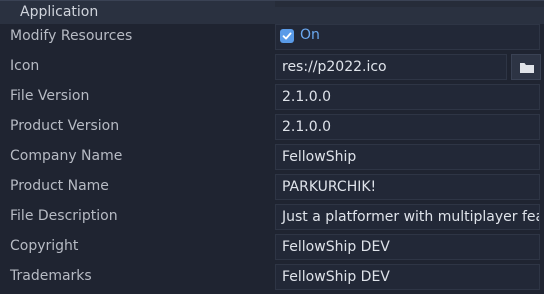 Image resolution: width=544 pixels, height=294 pixels. Describe the element at coordinates (51, 276) in the screenshot. I see `property-label: Trademarks` at that location.